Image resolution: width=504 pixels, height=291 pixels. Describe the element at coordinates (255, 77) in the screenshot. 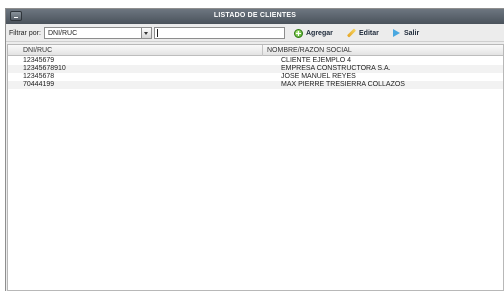

I see `table-row: 12345678 JOSE MANUEL REYES` at that location.